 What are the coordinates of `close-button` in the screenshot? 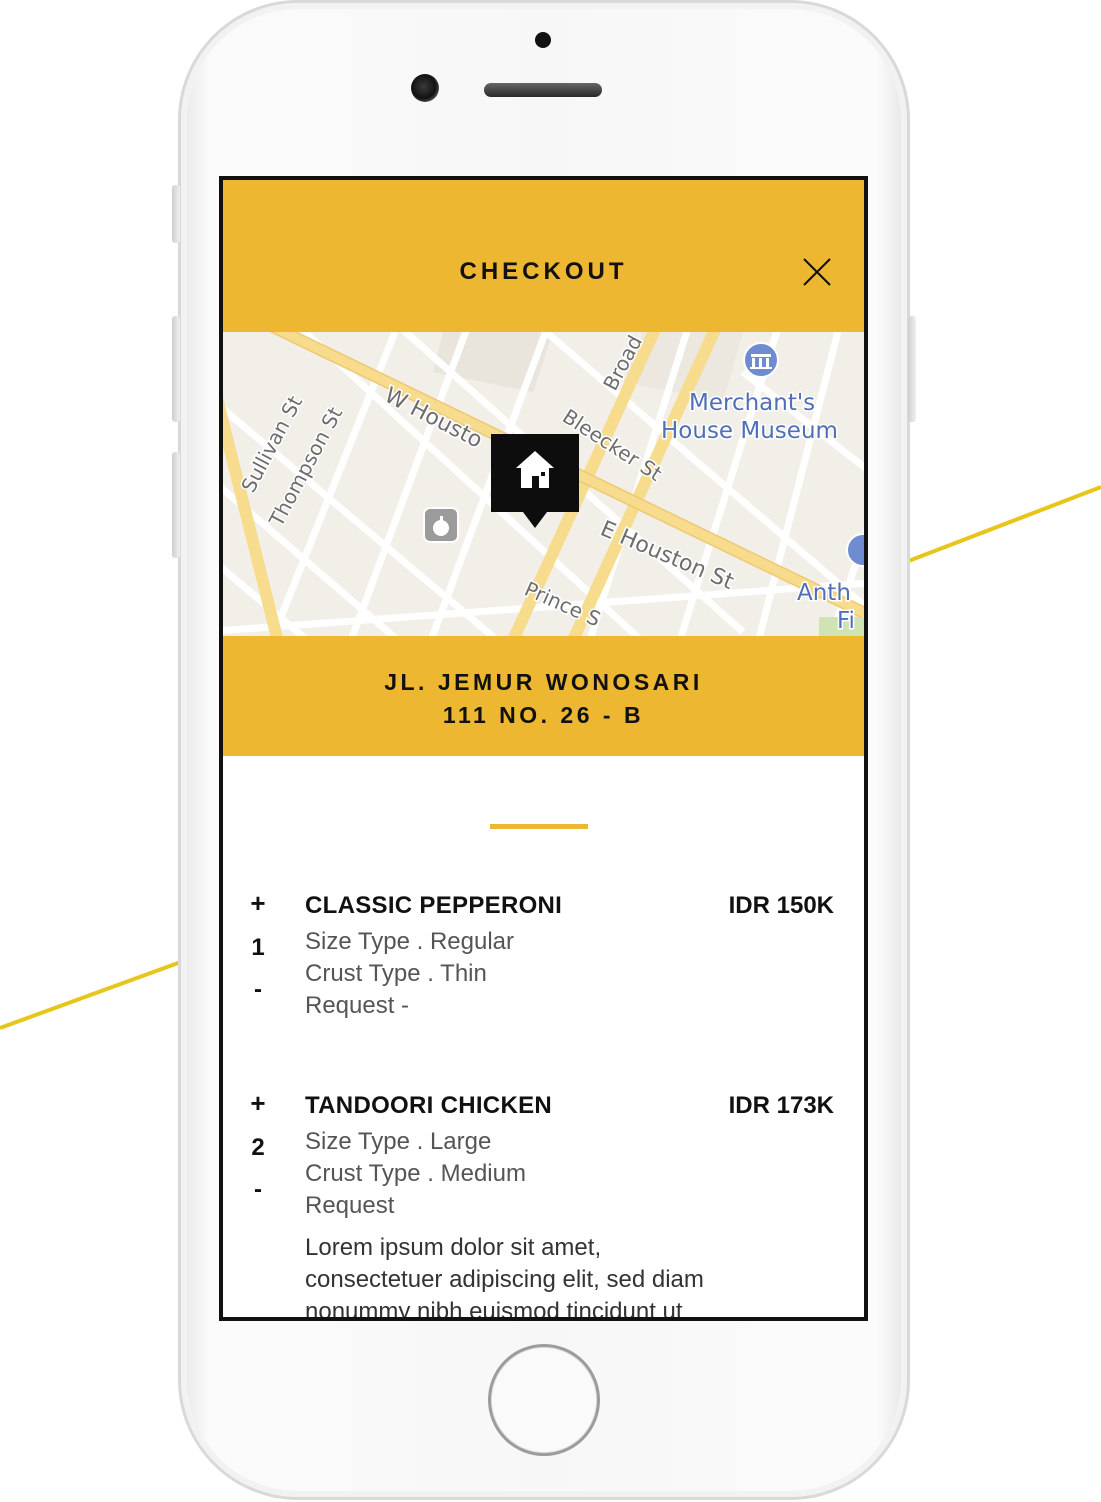 It's located at (817, 272).